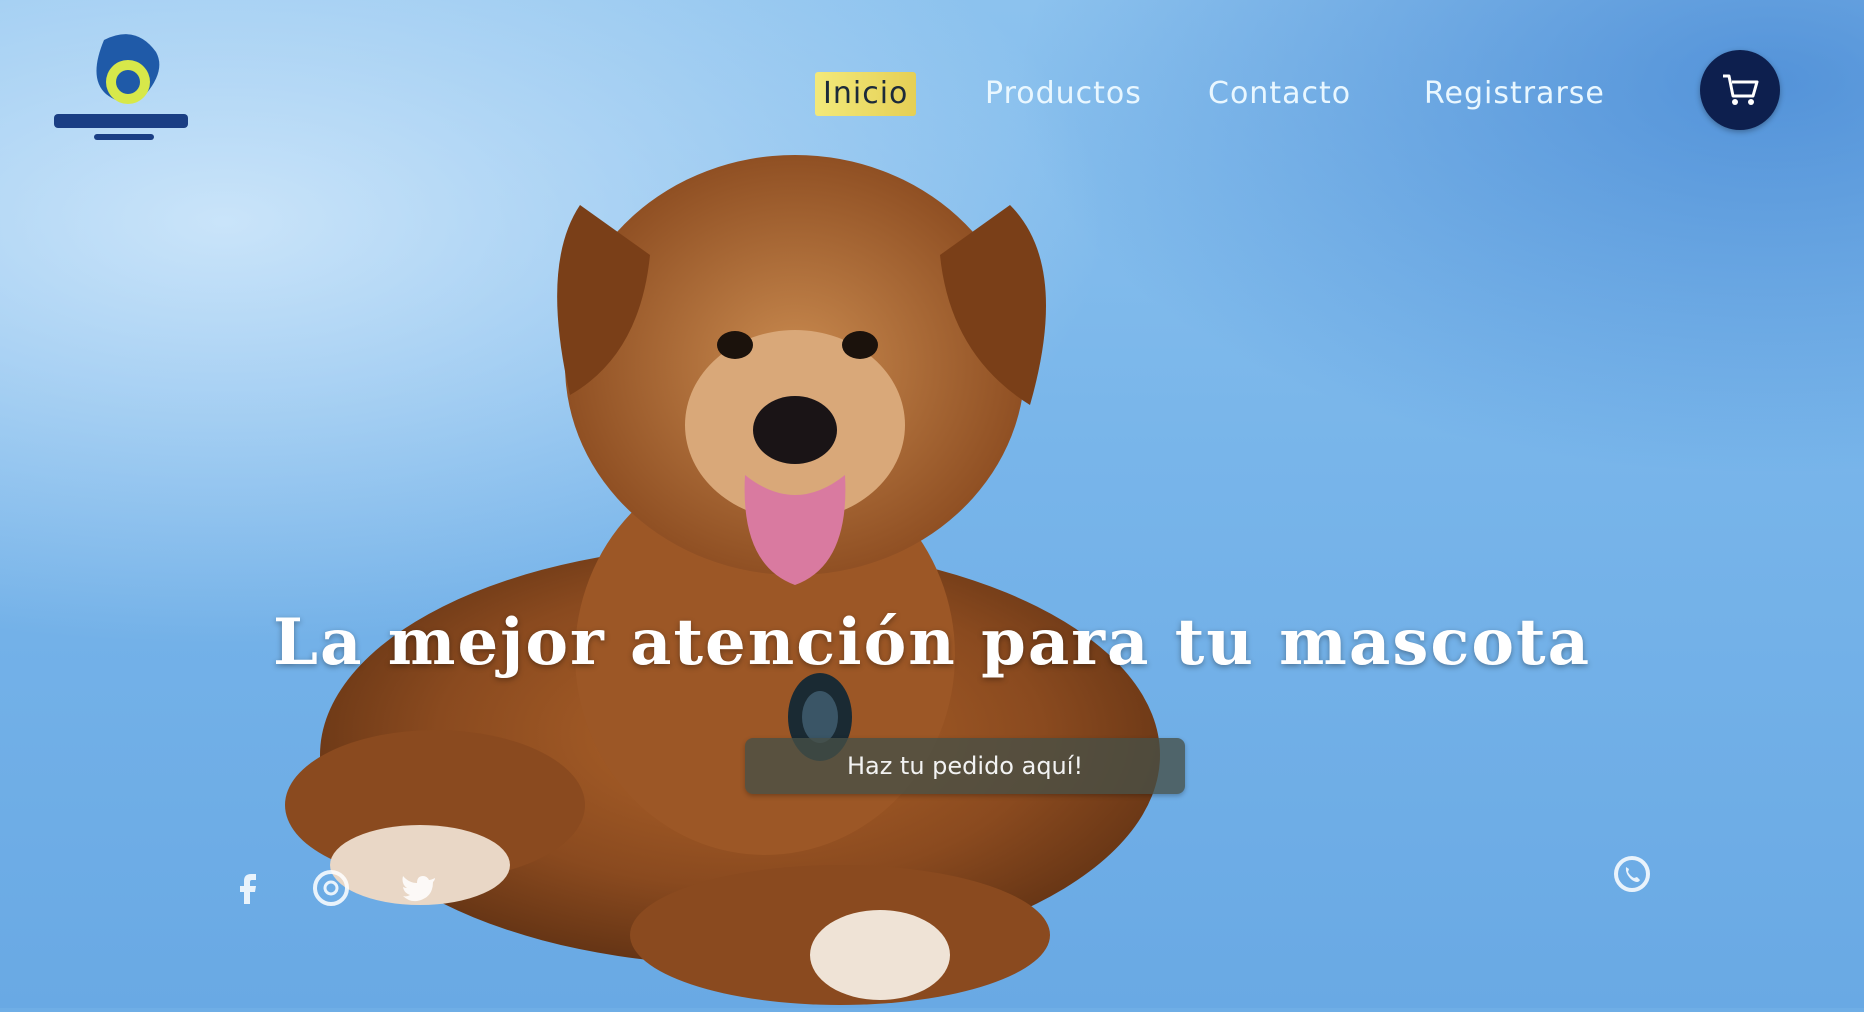 The image size is (1864, 1012). I want to click on main-nav: Inicio Productos Contacto Registrarse, so click(932, 96).